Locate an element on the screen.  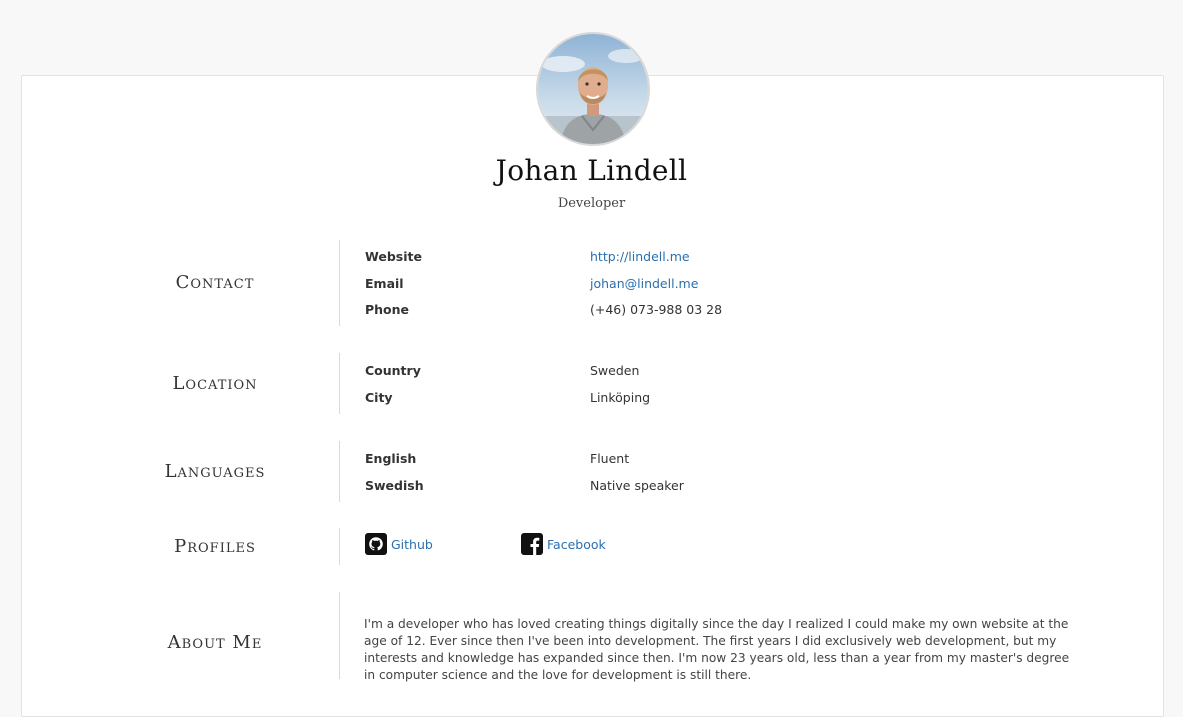
languages-divider is located at coordinates (339, 471).